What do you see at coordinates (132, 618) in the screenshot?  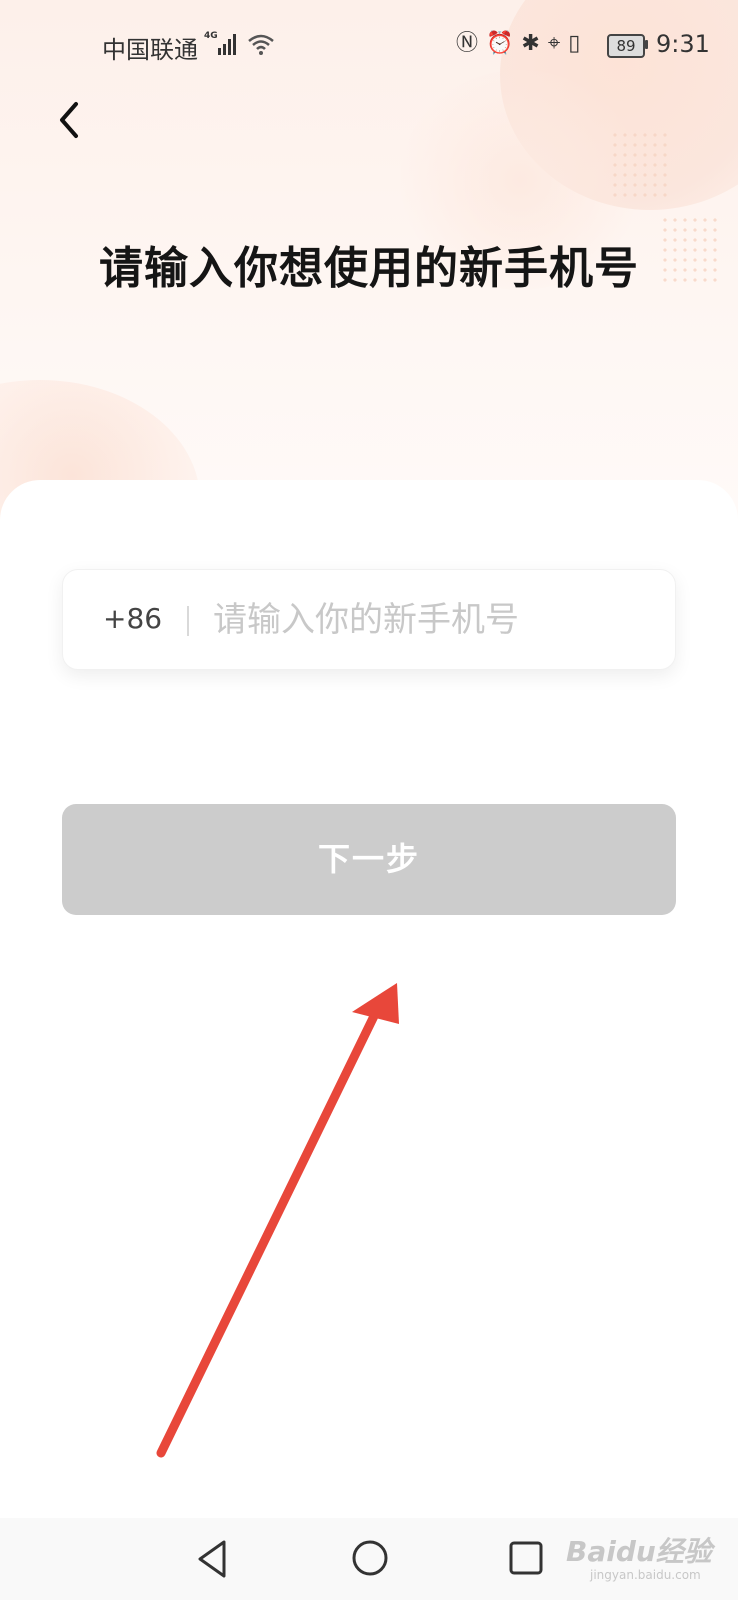 I see `country-code: +86` at bounding box center [132, 618].